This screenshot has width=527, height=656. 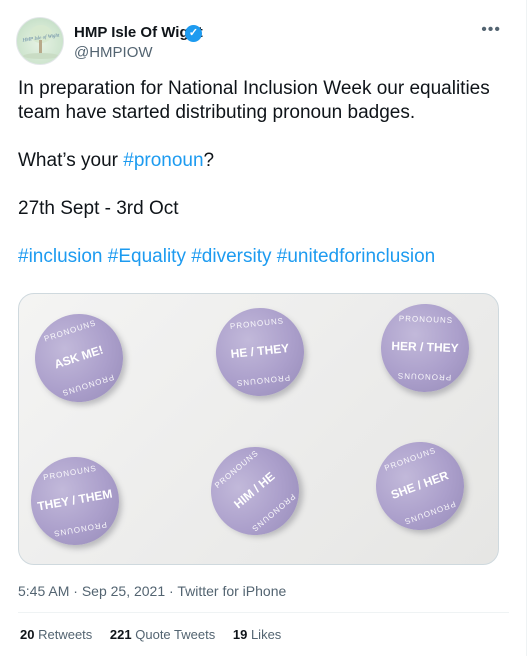 I want to click on quote-tweets-stat: 221 Quote Tweets, so click(x=162, y=634).